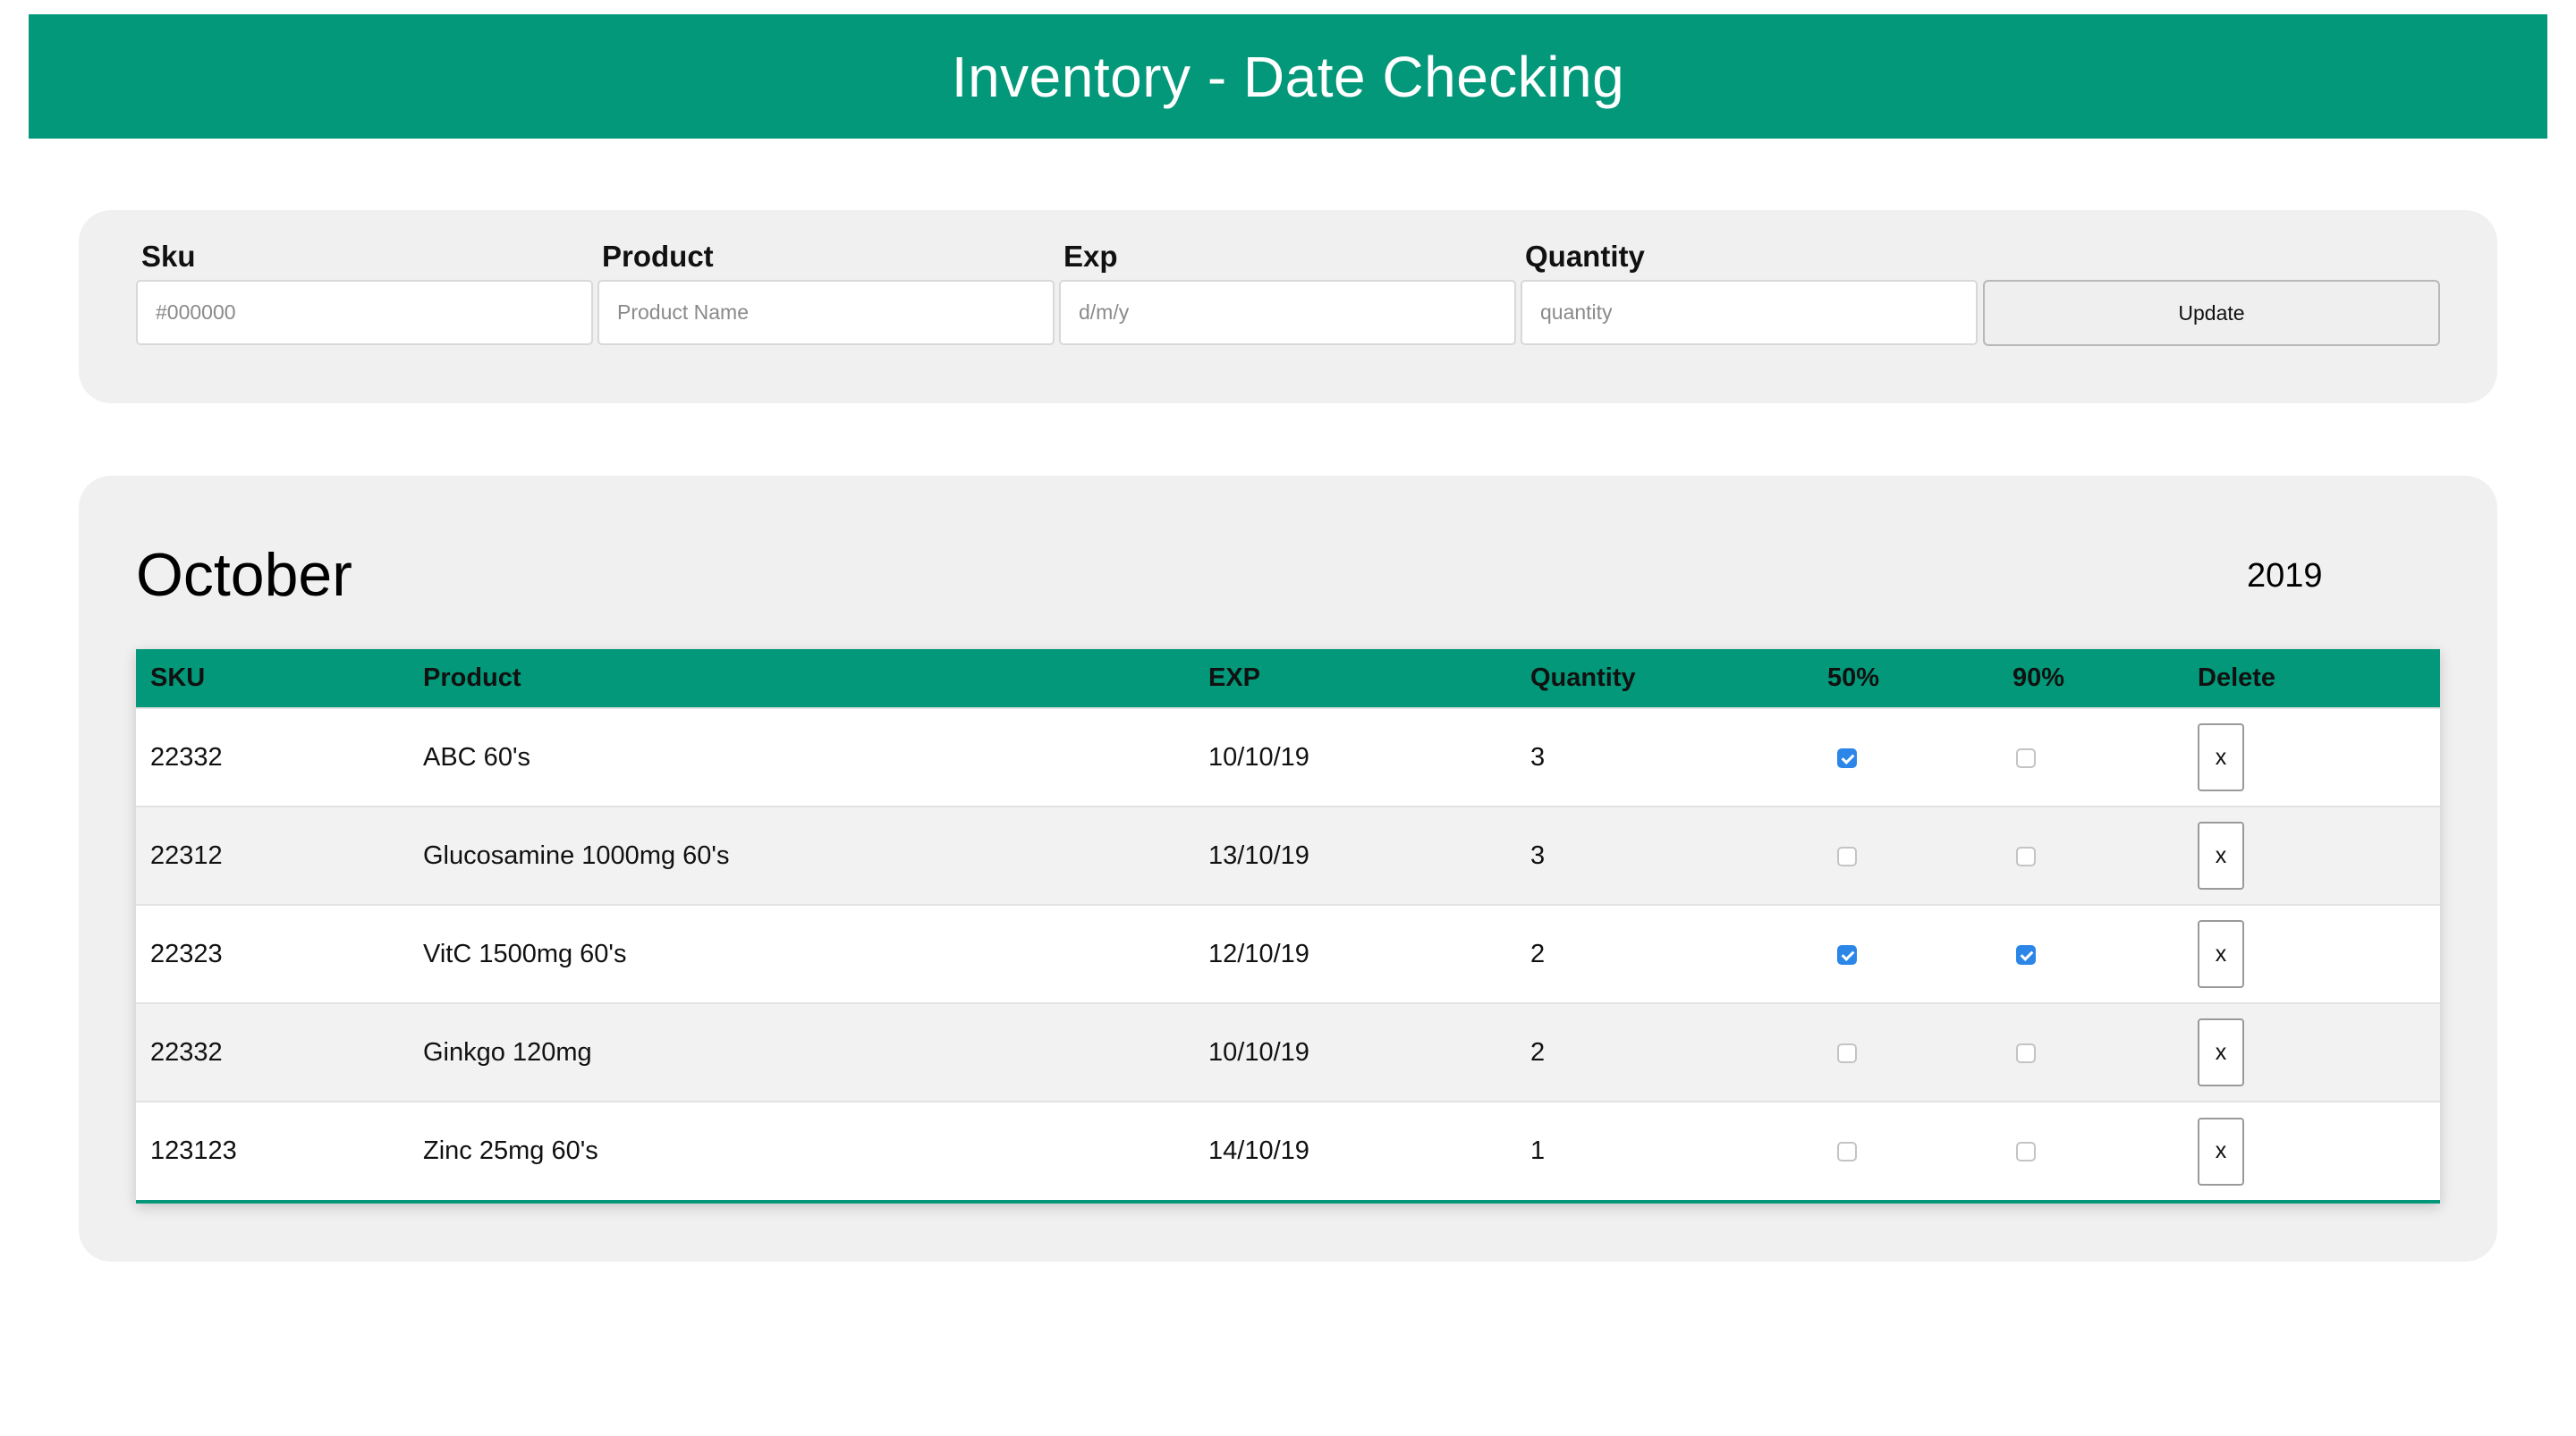 The height and width of the screenshot is (1436, 2576). Describe the element at coordinates (815, 1150) in the screenshot. I see `product-cell: Zinc 25mg 60's` at that location.